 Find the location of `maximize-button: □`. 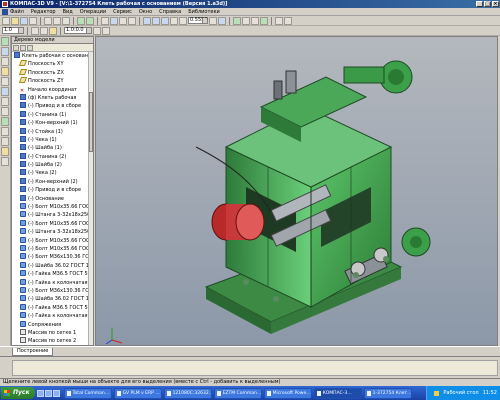

maximize-button: □ is located at coordinates (487, 4).